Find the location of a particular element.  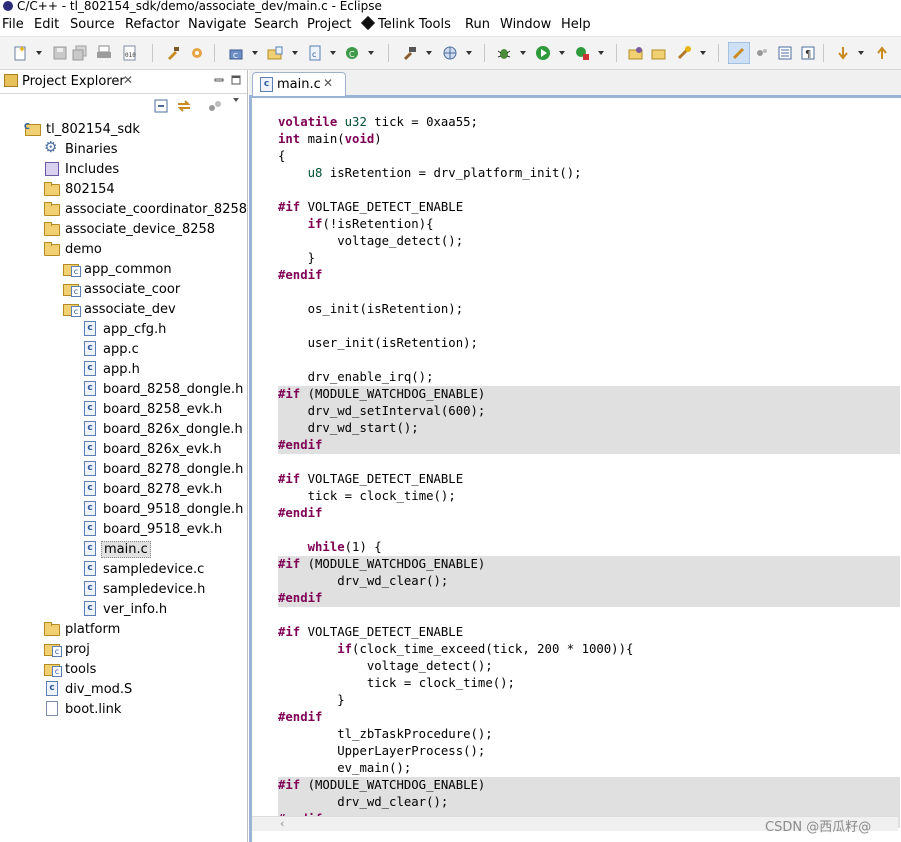

code-line: #endif is located at coordinates (589, 598).